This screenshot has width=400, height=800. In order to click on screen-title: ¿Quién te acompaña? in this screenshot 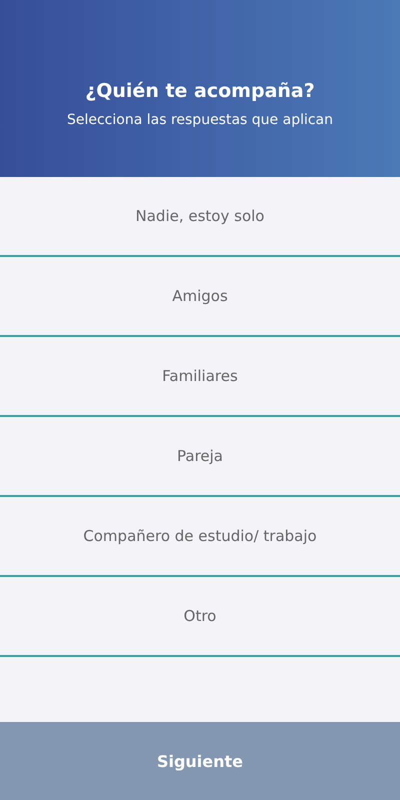, I will do `click(200, 91)`.